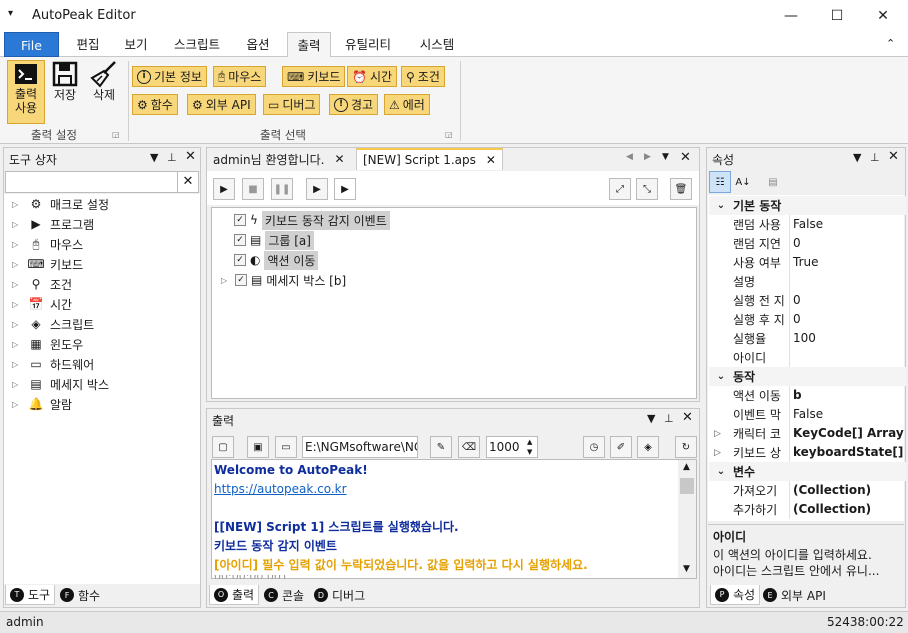 This screenshot has height=633, width=908. What do you see at coordinates (423, 76) in the screenshot?
I see `btn-condition: ⚲ 조건` at bounding box center [423, 76].